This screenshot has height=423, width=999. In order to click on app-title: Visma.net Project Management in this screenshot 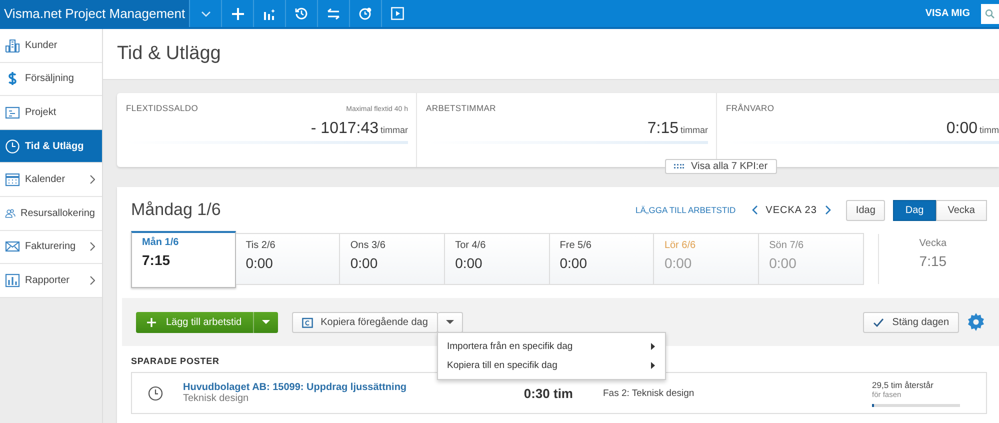, I will do `click(95, 13)`.